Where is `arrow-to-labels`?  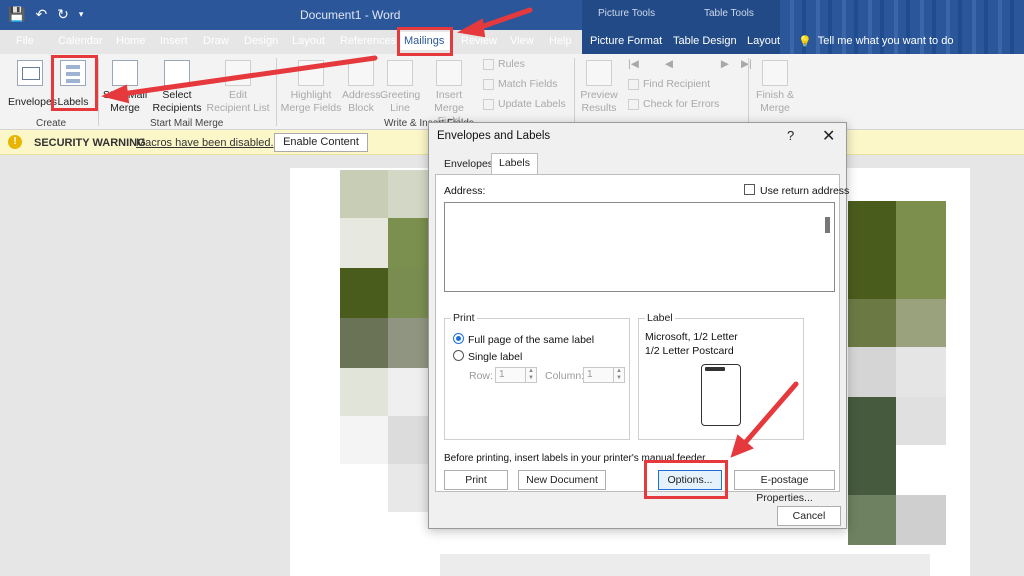
arrow-to-labels is located at coordinates (248, 76).